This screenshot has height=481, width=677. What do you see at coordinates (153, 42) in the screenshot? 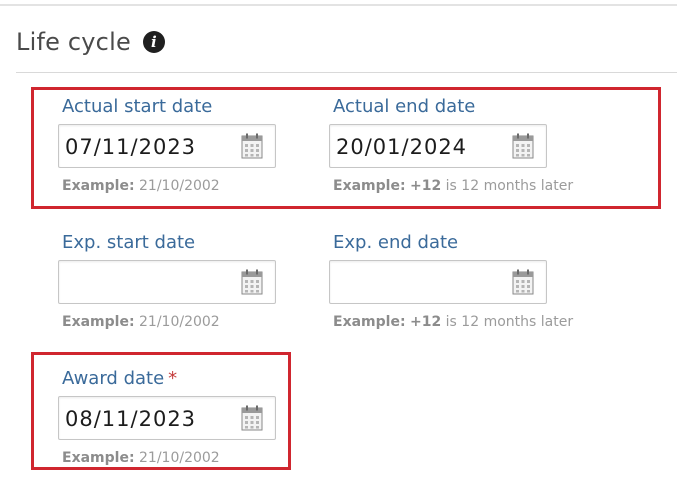
I see `info-icon: i` at bounding box center [153, 42].